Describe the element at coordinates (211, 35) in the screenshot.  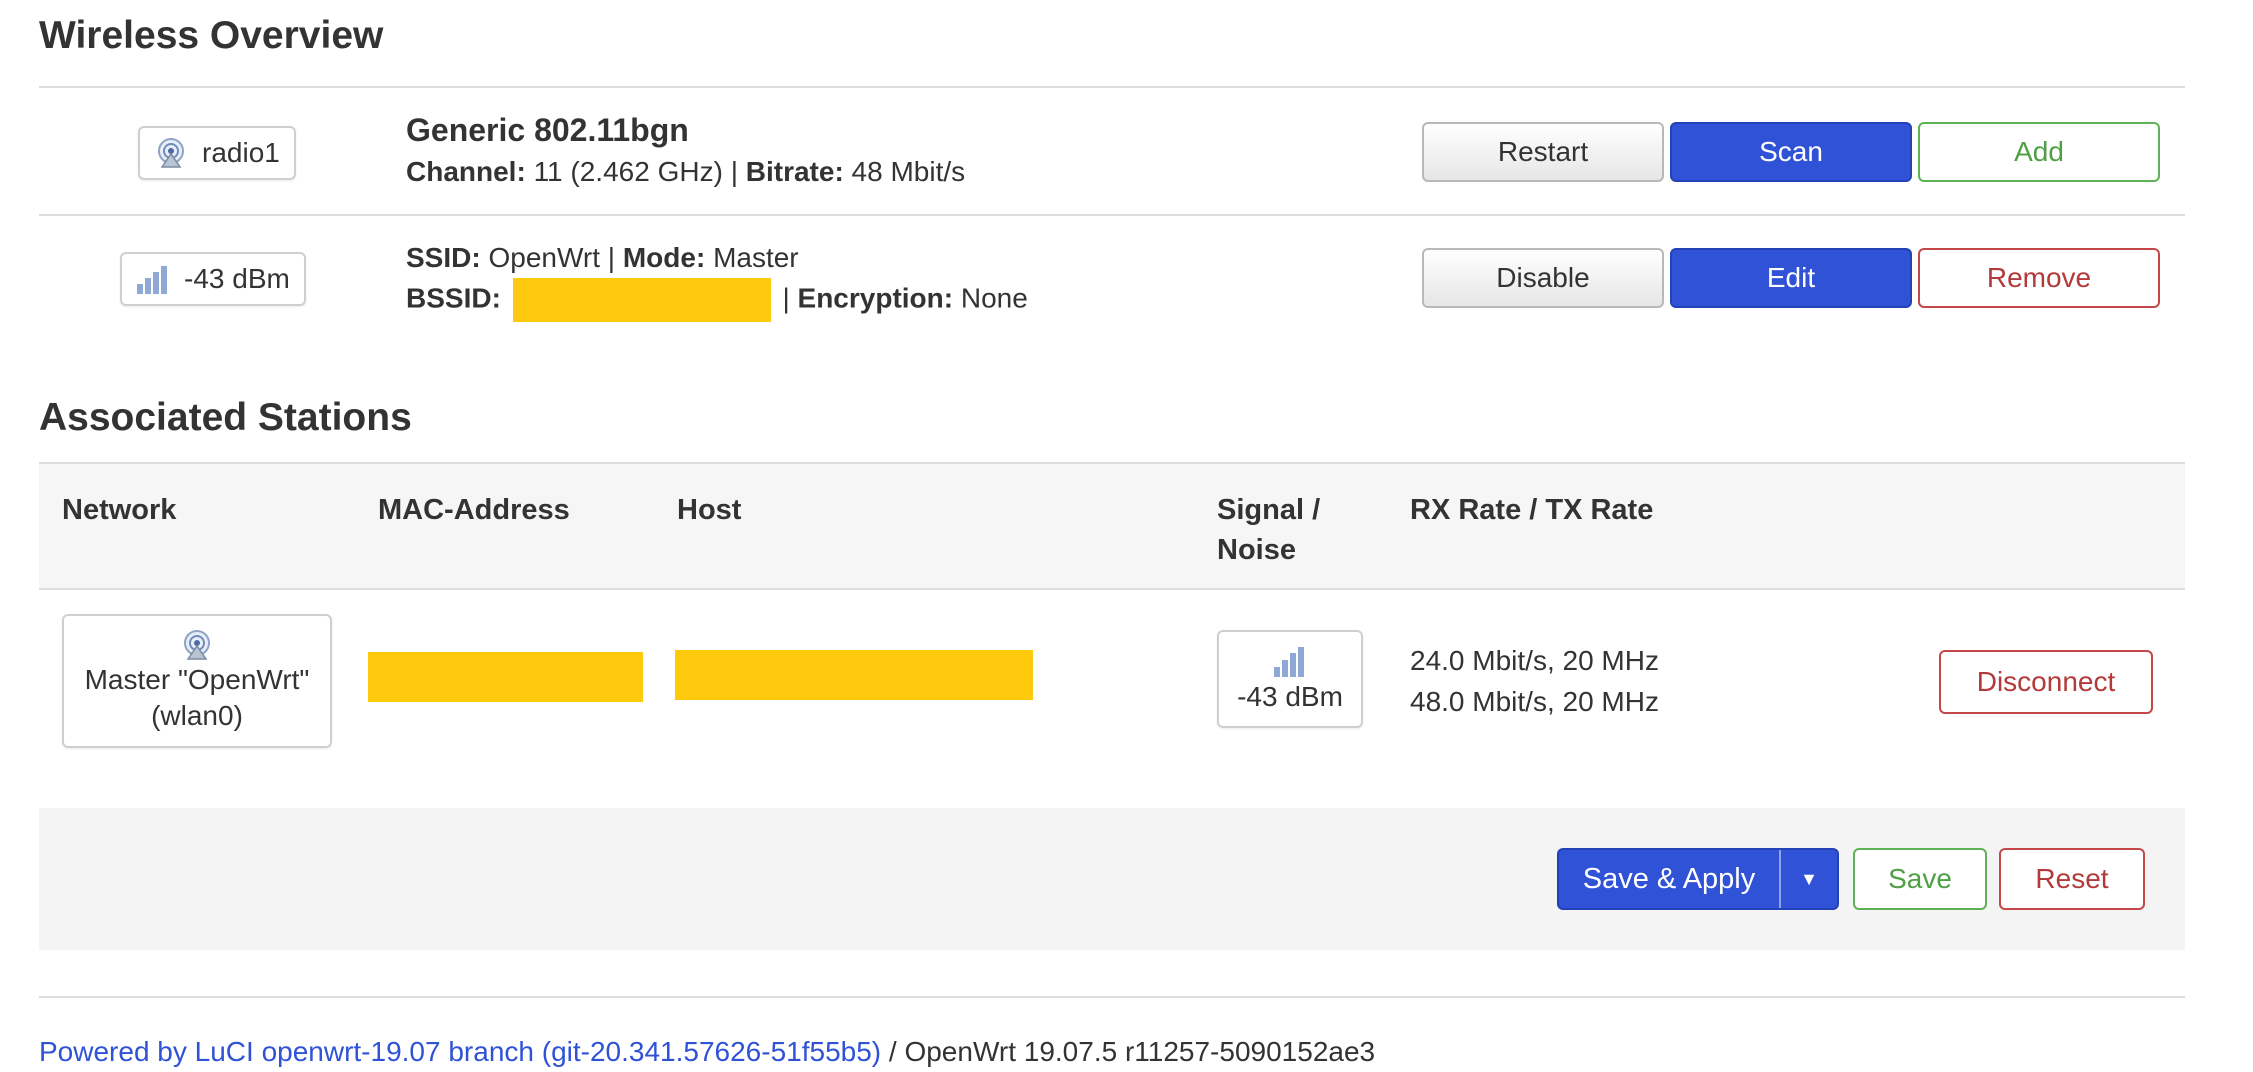
I see `wireless-overview-title: Wireless Overview` at that location.